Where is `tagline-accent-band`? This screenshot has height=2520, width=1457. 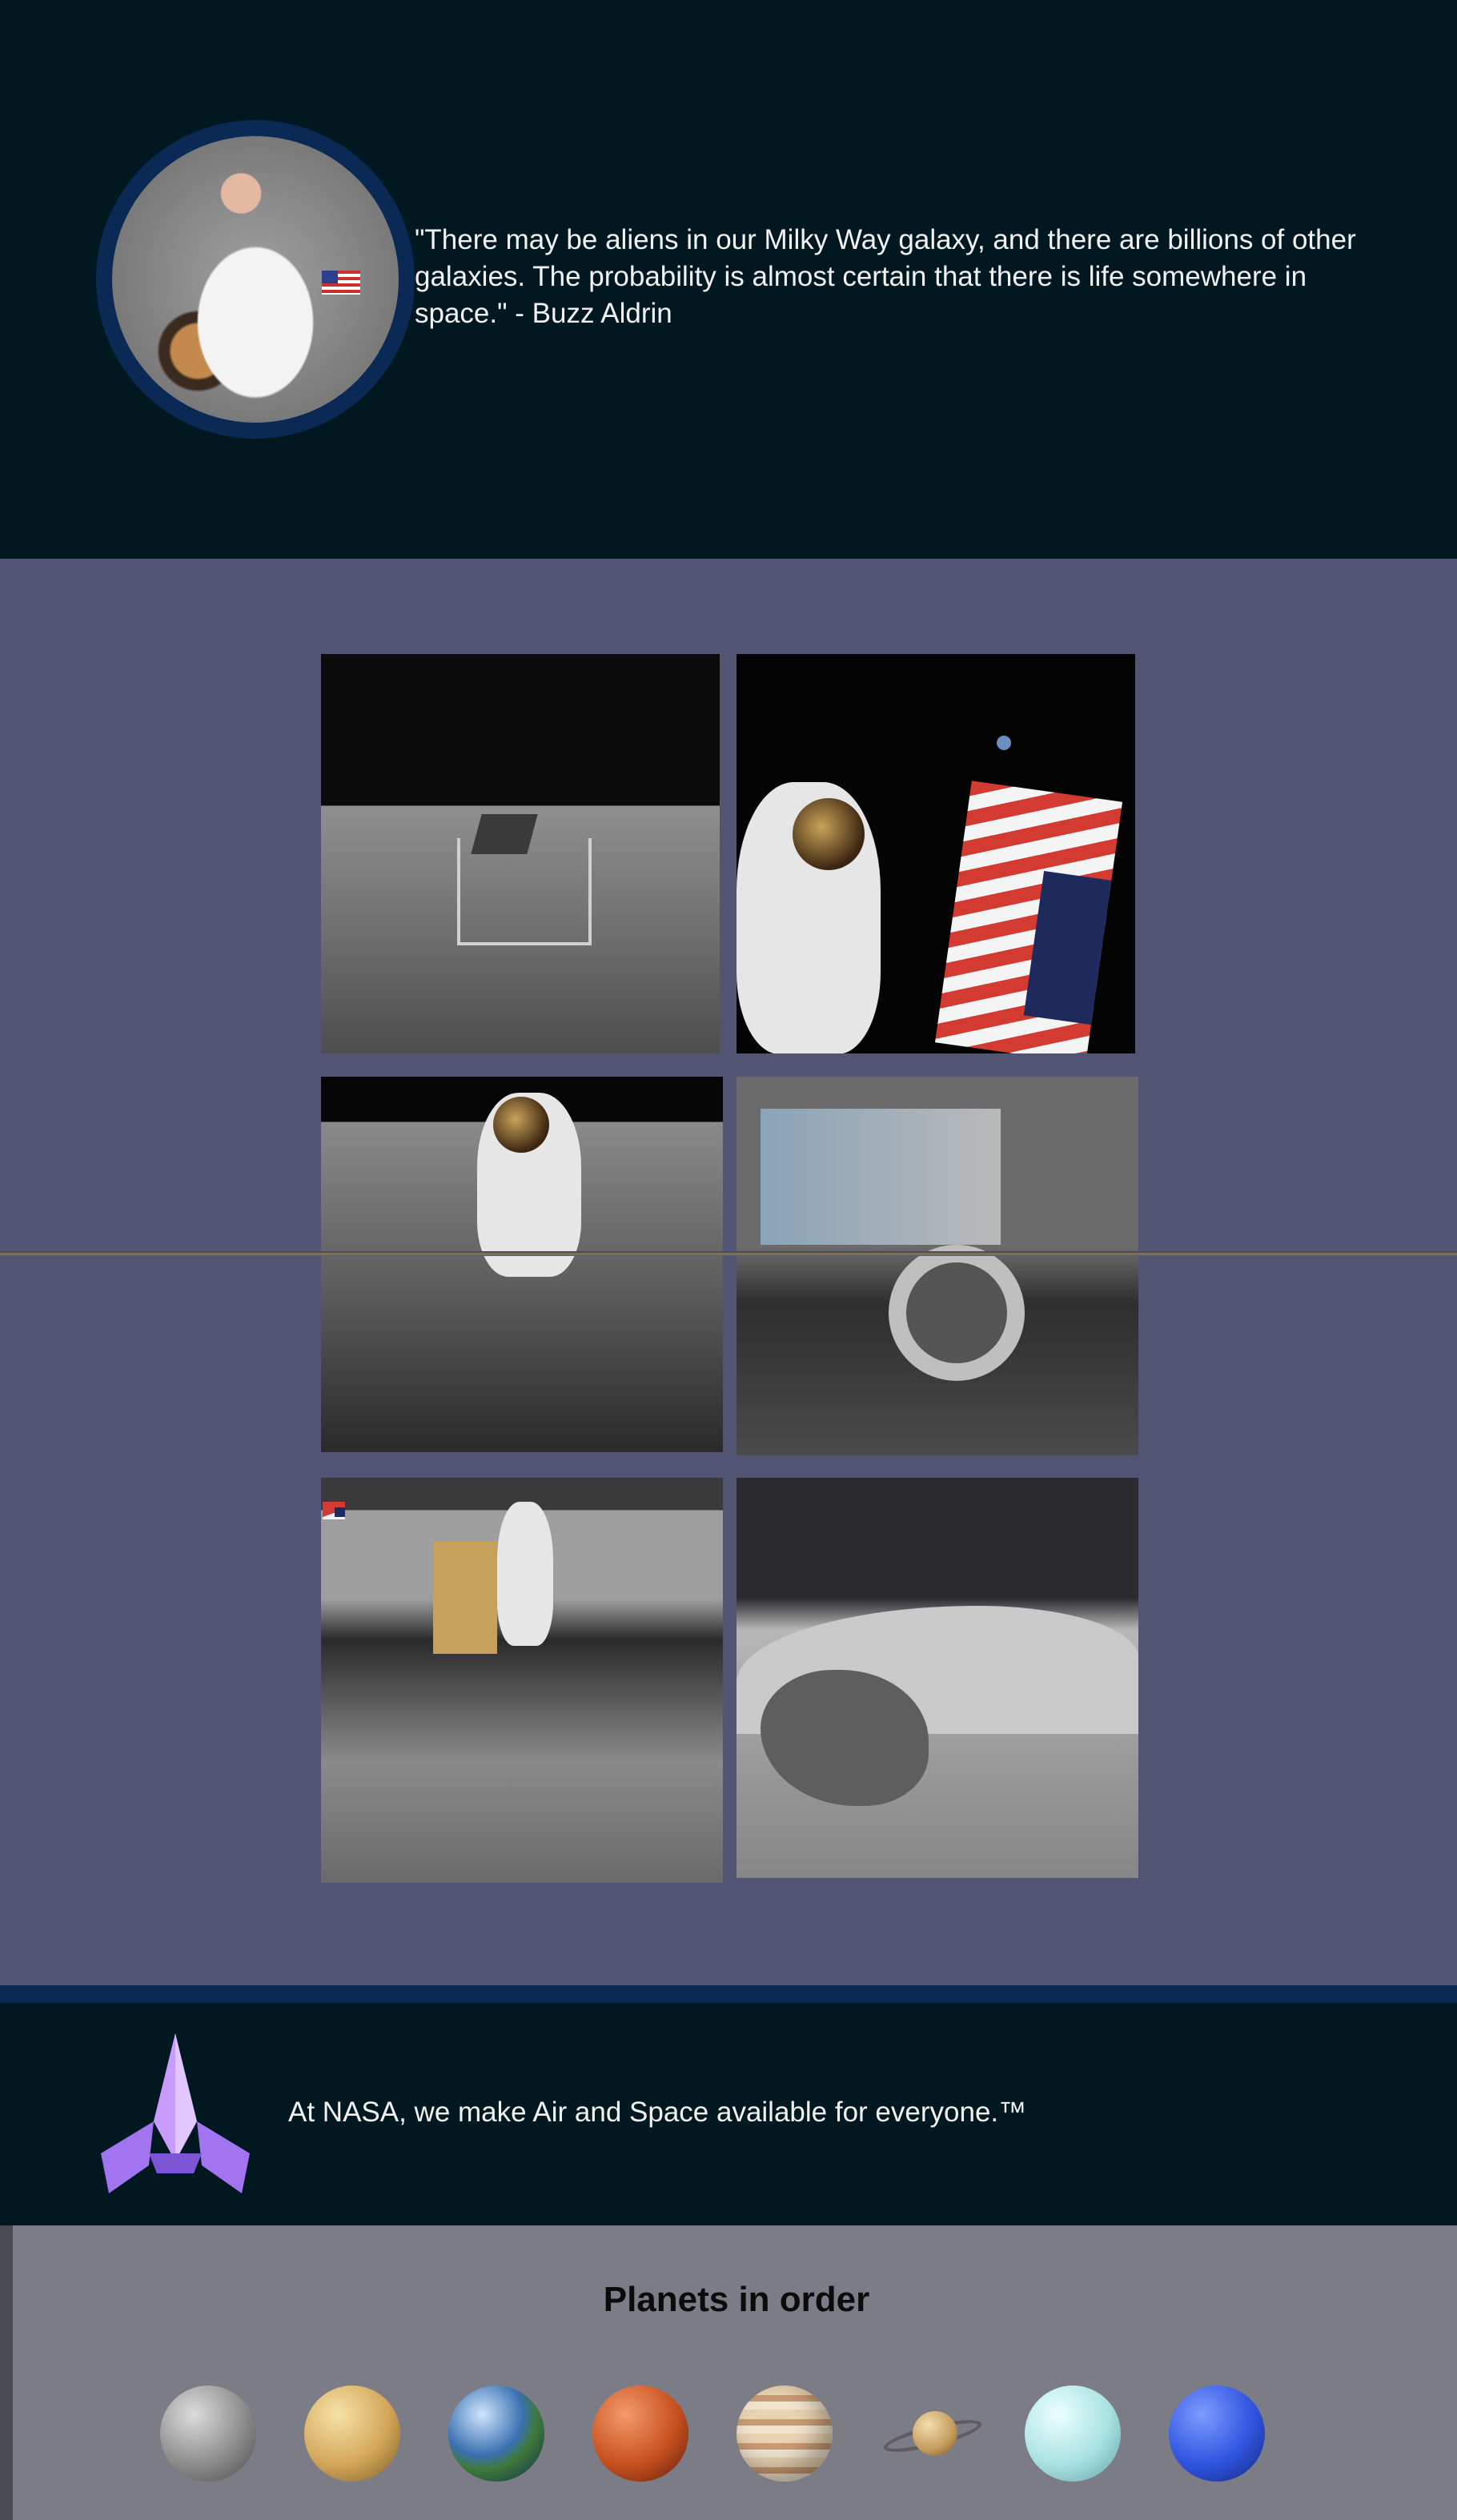
tagline-accent-band is located at coordinates (728, 1994).